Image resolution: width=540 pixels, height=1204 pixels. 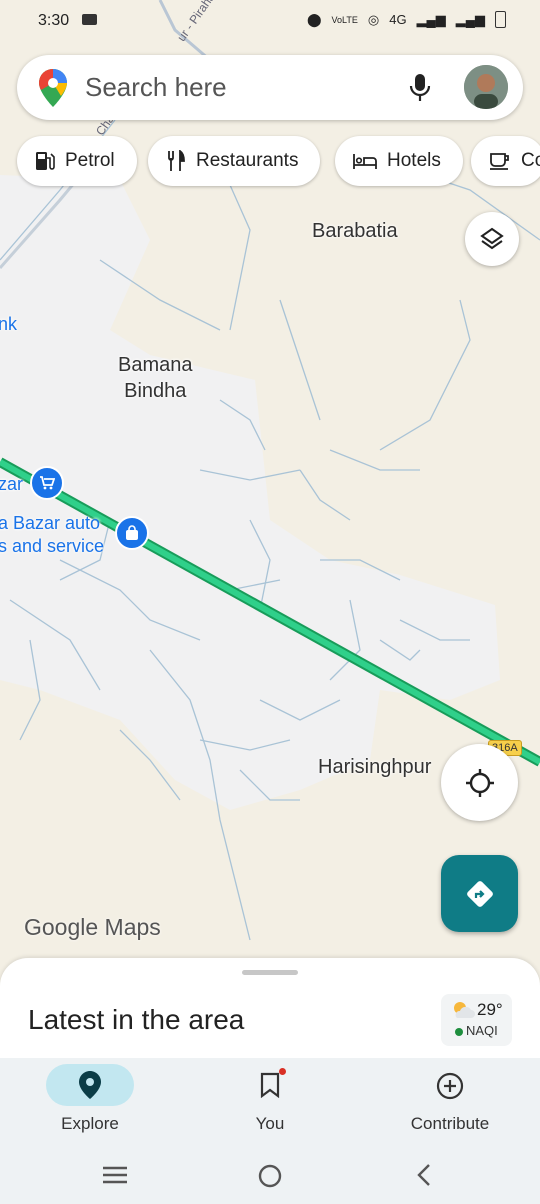 I want to click on home-icon, so click(x=270, y=1176).